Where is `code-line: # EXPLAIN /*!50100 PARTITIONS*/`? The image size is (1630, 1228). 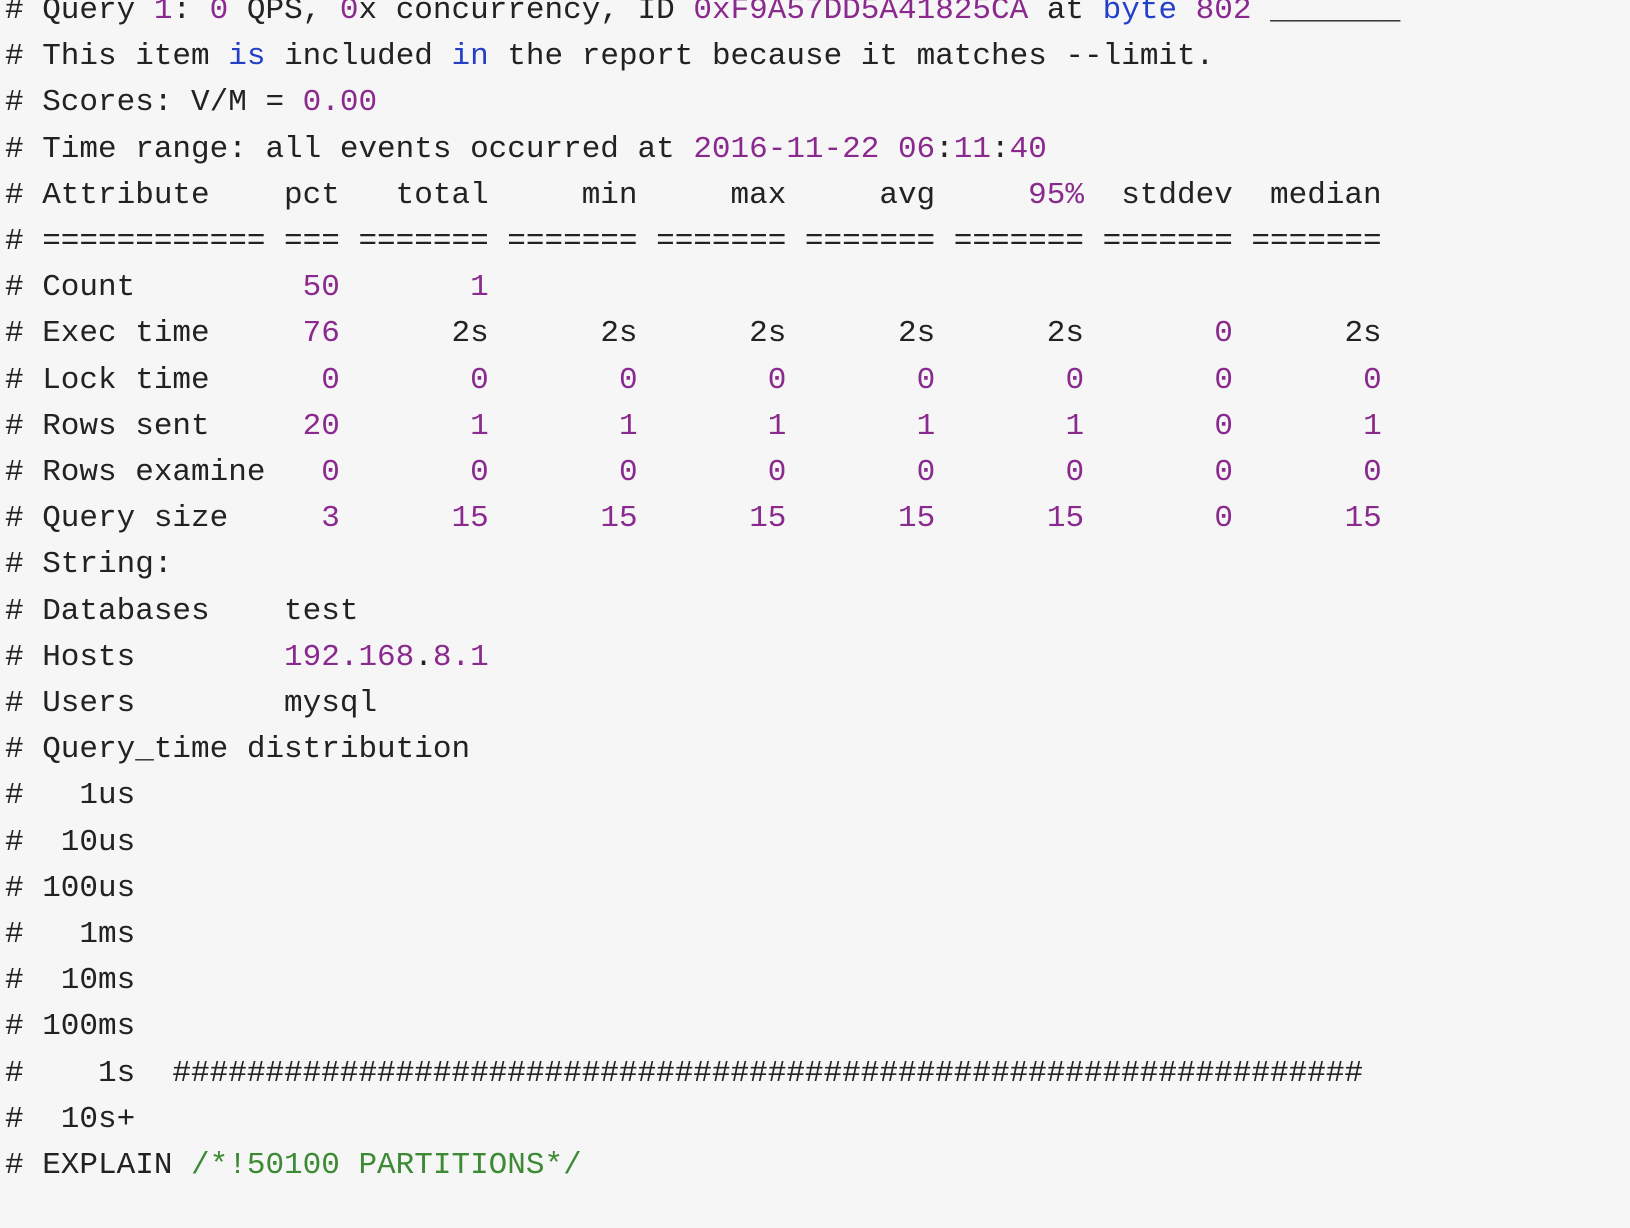
code-line: # EXPLAIN /*!50100 PARTITIONS*/ is located at coordinates (293, 1166).